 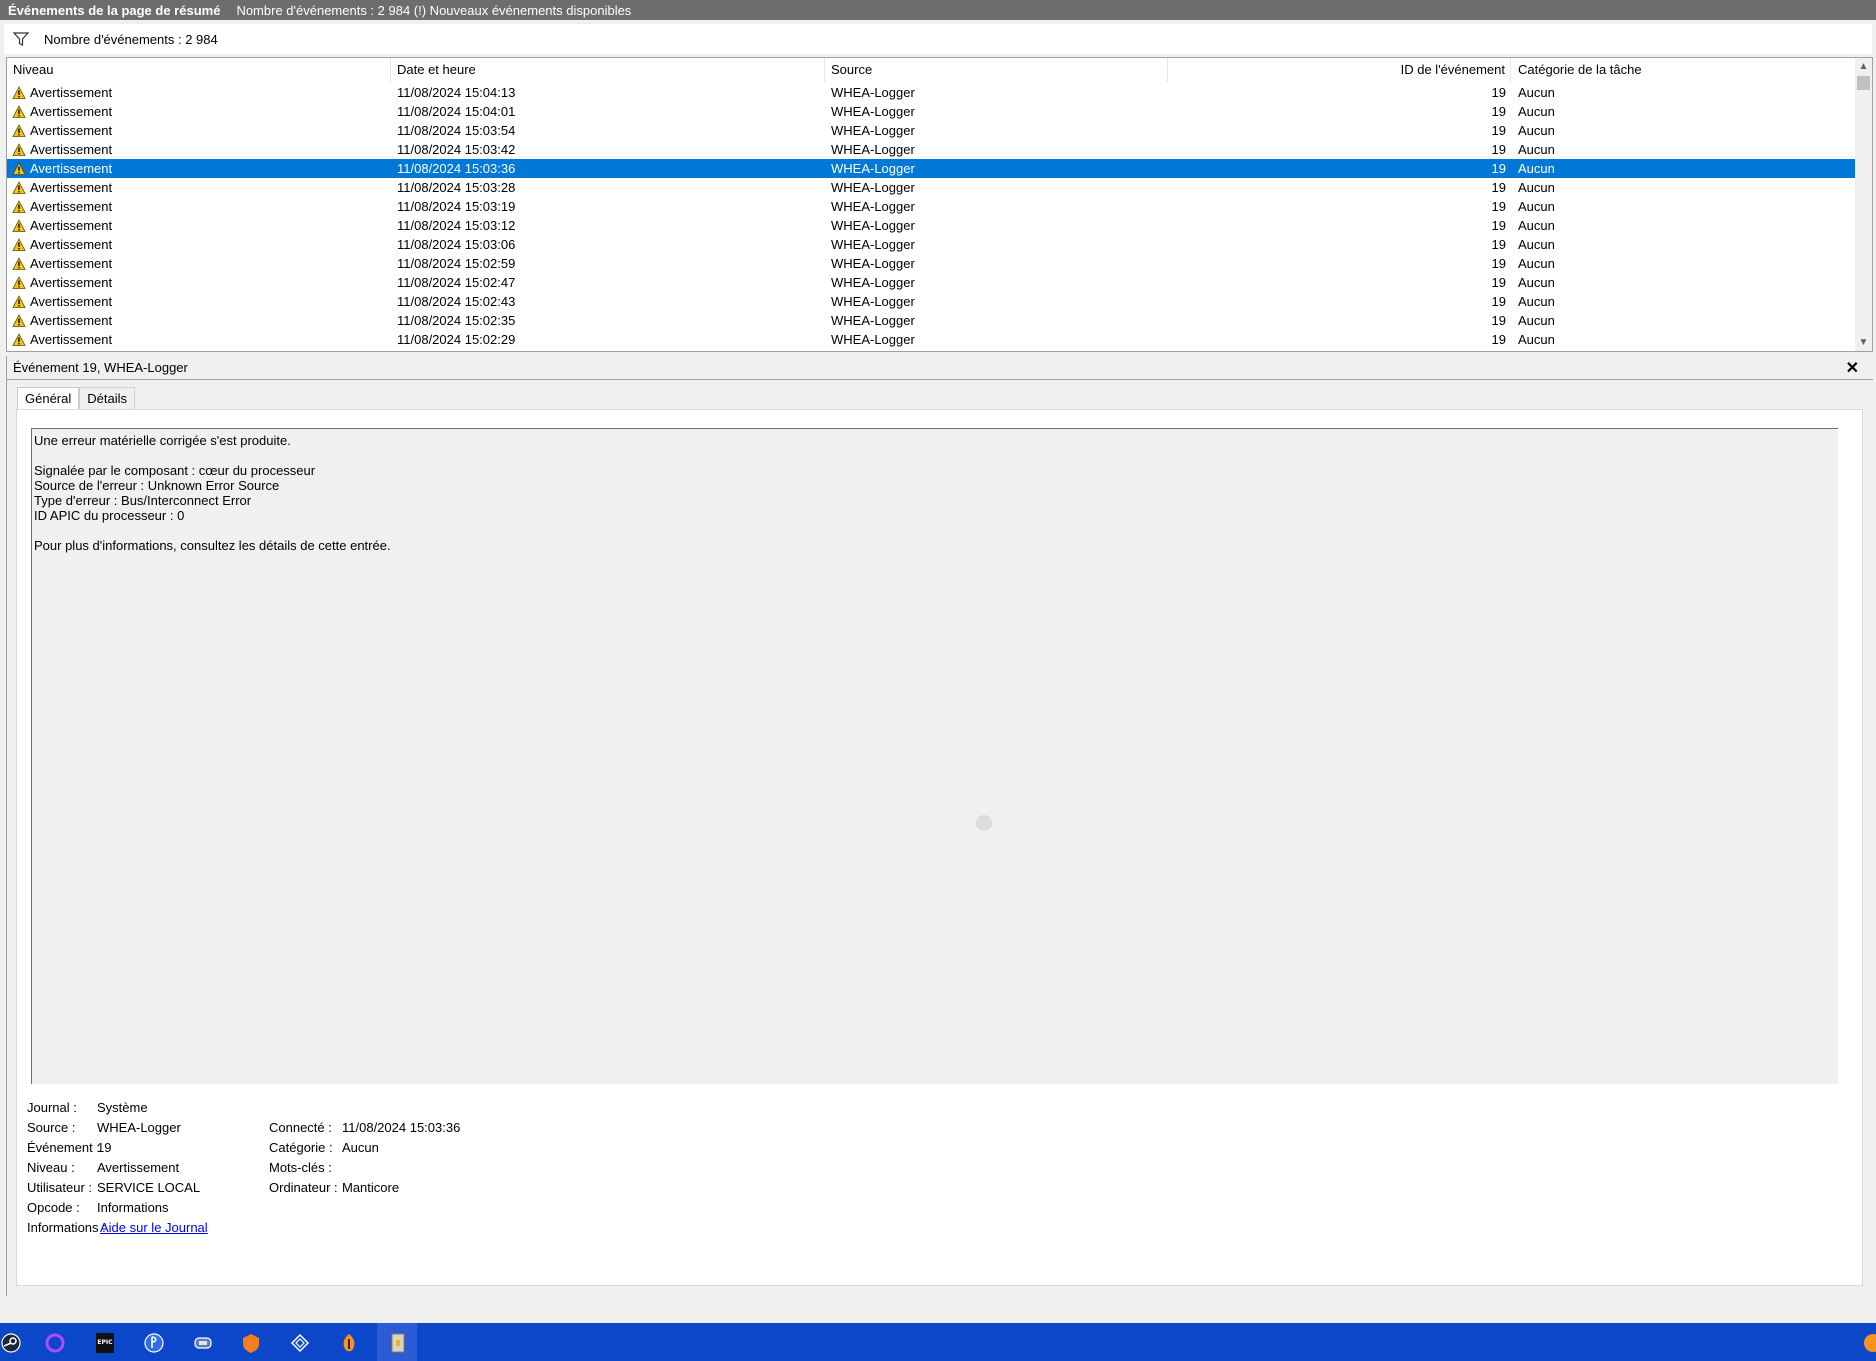 What do you see at coordinates (938, 1342) in the screenshot?
I see `taskbar: EPIC` at bounding box center [938, 1342].